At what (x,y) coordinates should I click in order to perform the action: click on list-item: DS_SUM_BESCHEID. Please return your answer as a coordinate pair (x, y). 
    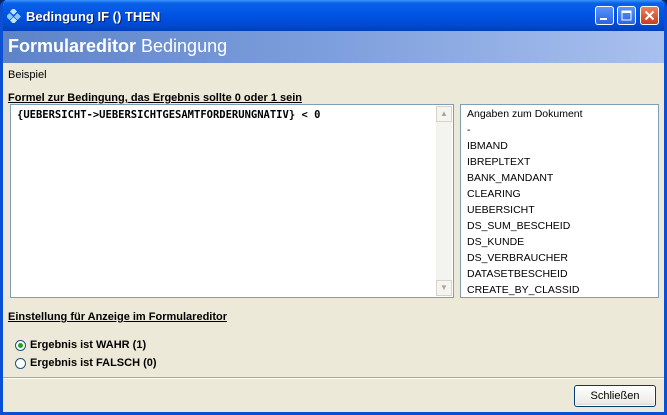
    Looking at the image, I should click on (518, 226).